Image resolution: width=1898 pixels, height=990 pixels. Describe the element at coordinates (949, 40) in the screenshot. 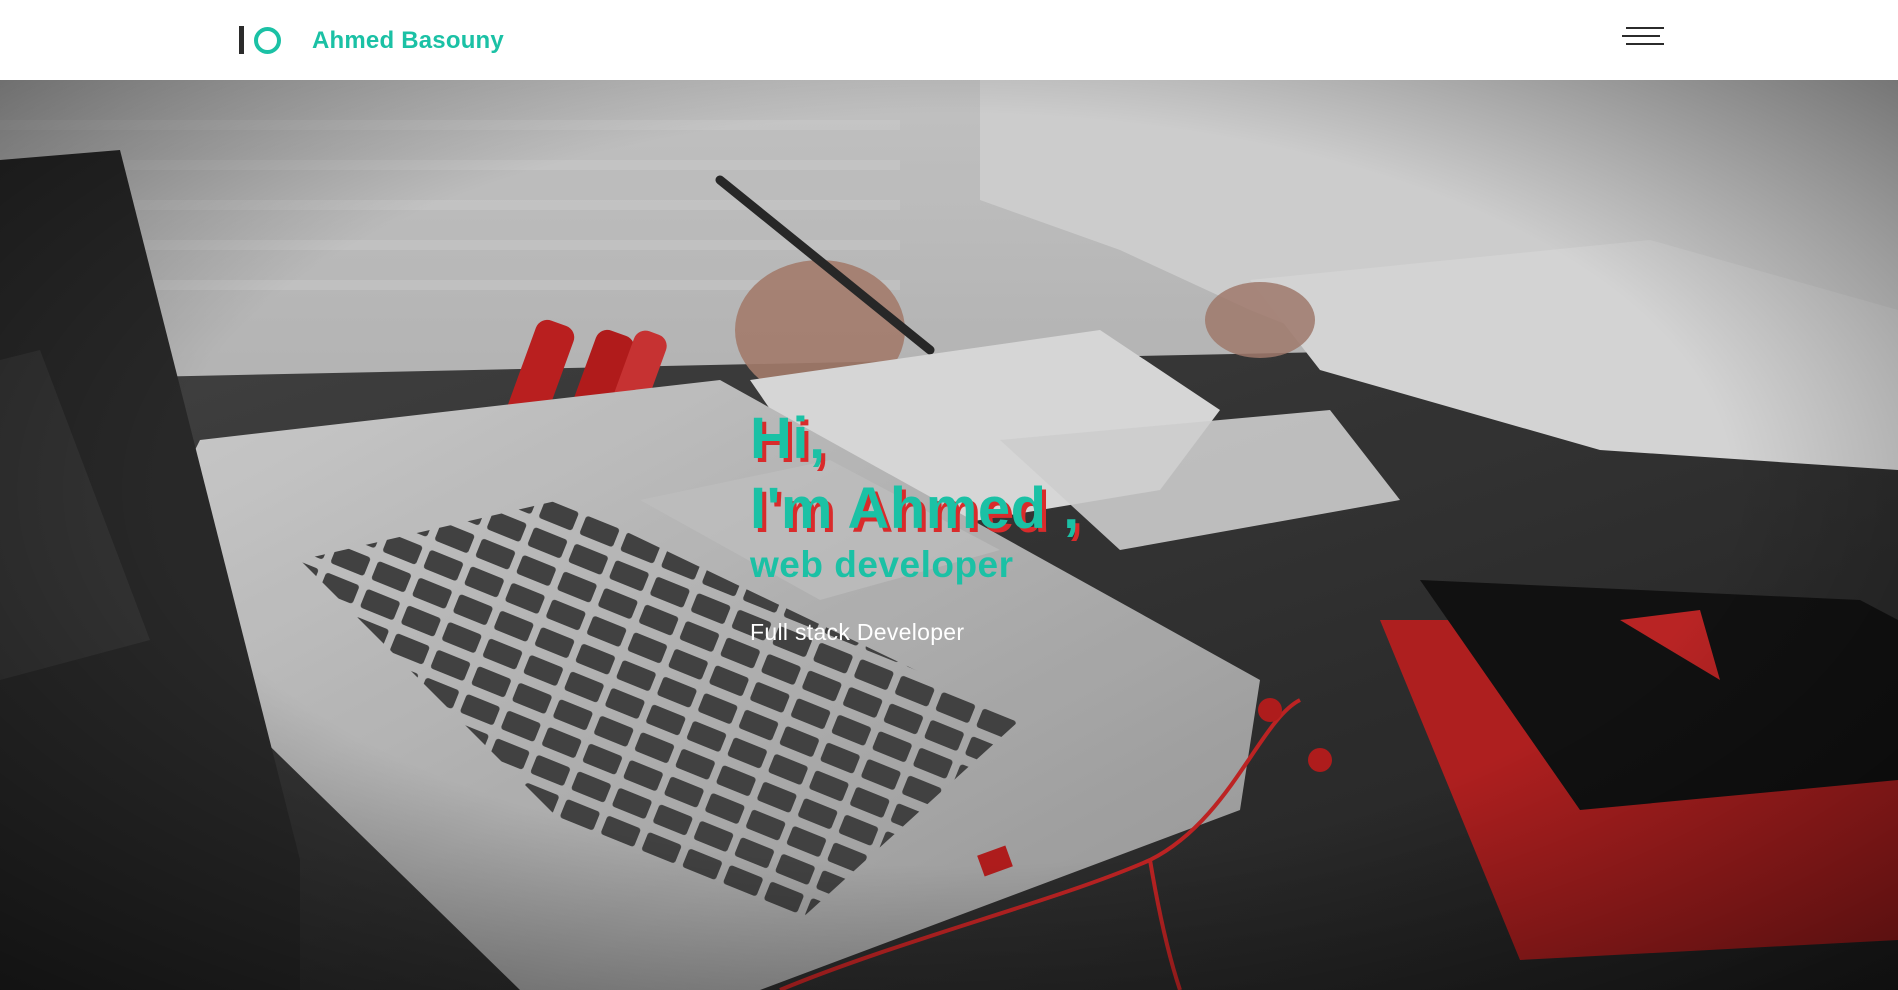

I see `navbar: Ahmed Basouny` at that location.